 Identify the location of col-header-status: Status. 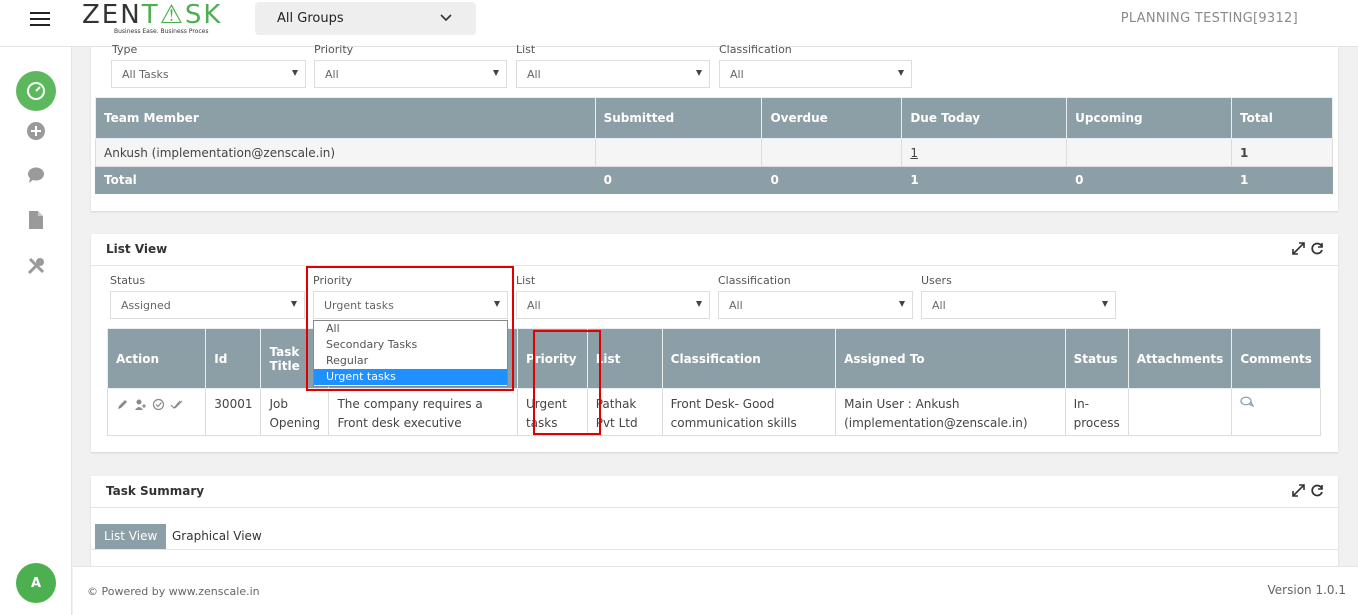
(1096, 358).